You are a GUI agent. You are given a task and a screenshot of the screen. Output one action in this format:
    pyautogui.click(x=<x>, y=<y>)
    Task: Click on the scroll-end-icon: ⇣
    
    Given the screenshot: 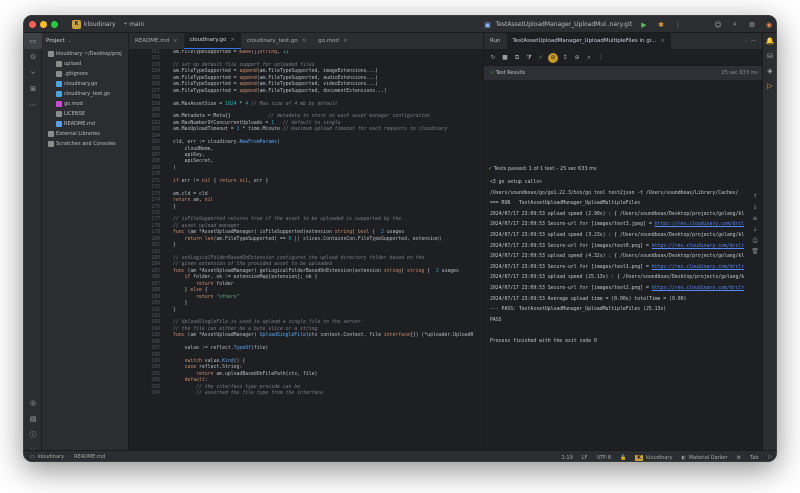 What is the action you would take?
    pyautogui.click(x=754, y=231)
    